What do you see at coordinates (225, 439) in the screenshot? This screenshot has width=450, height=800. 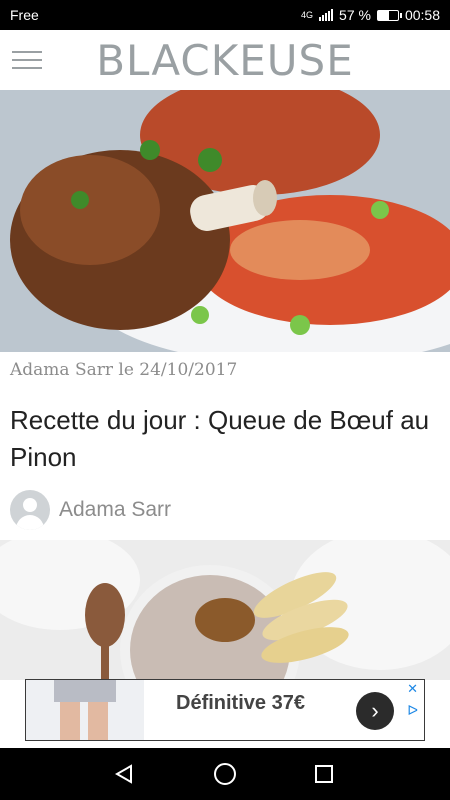 I see `post-title: Recette du jour : Queue de Bœuf au Pinon` at bounding box center [225, 439].